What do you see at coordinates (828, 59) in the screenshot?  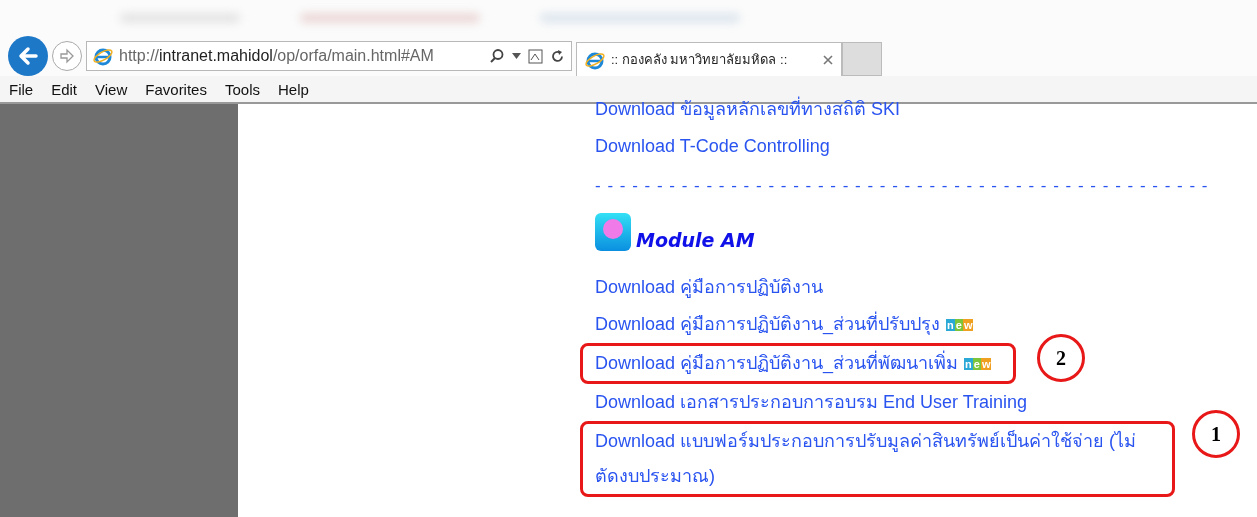 I see `close-icon` at bounding box center [828, 59].